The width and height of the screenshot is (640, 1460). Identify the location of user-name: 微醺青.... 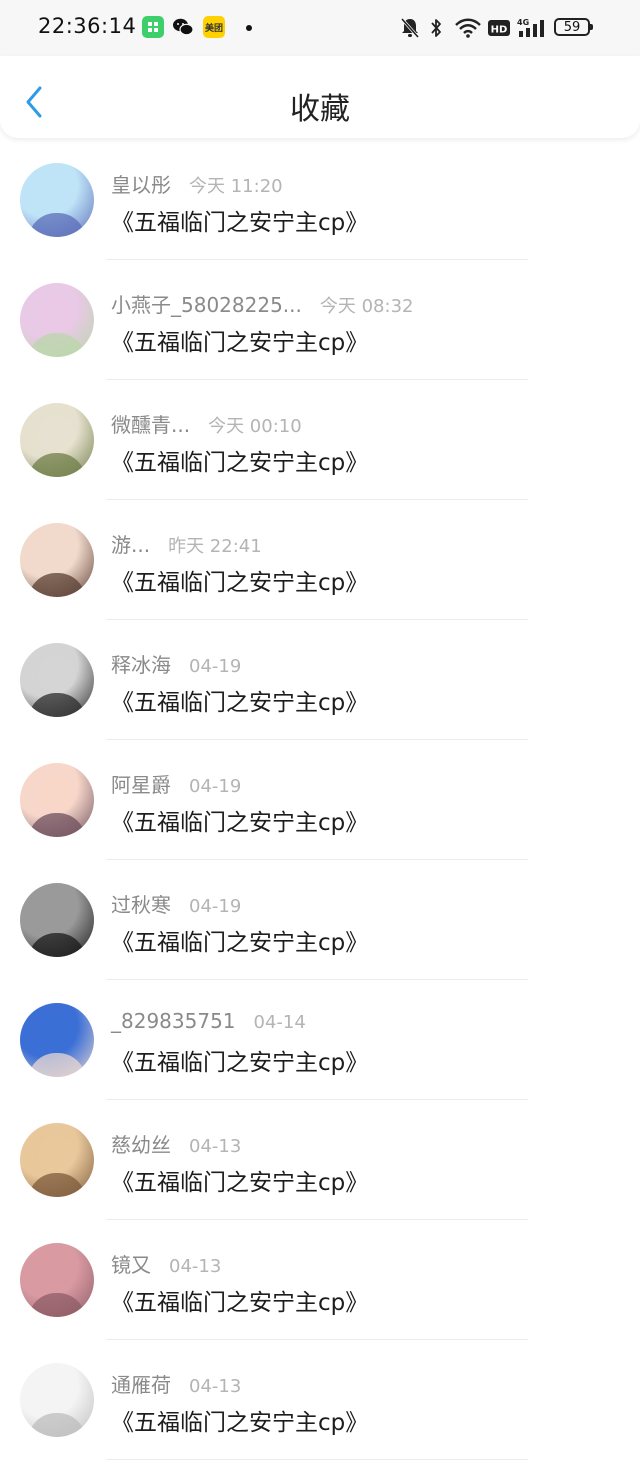
(150, 423).